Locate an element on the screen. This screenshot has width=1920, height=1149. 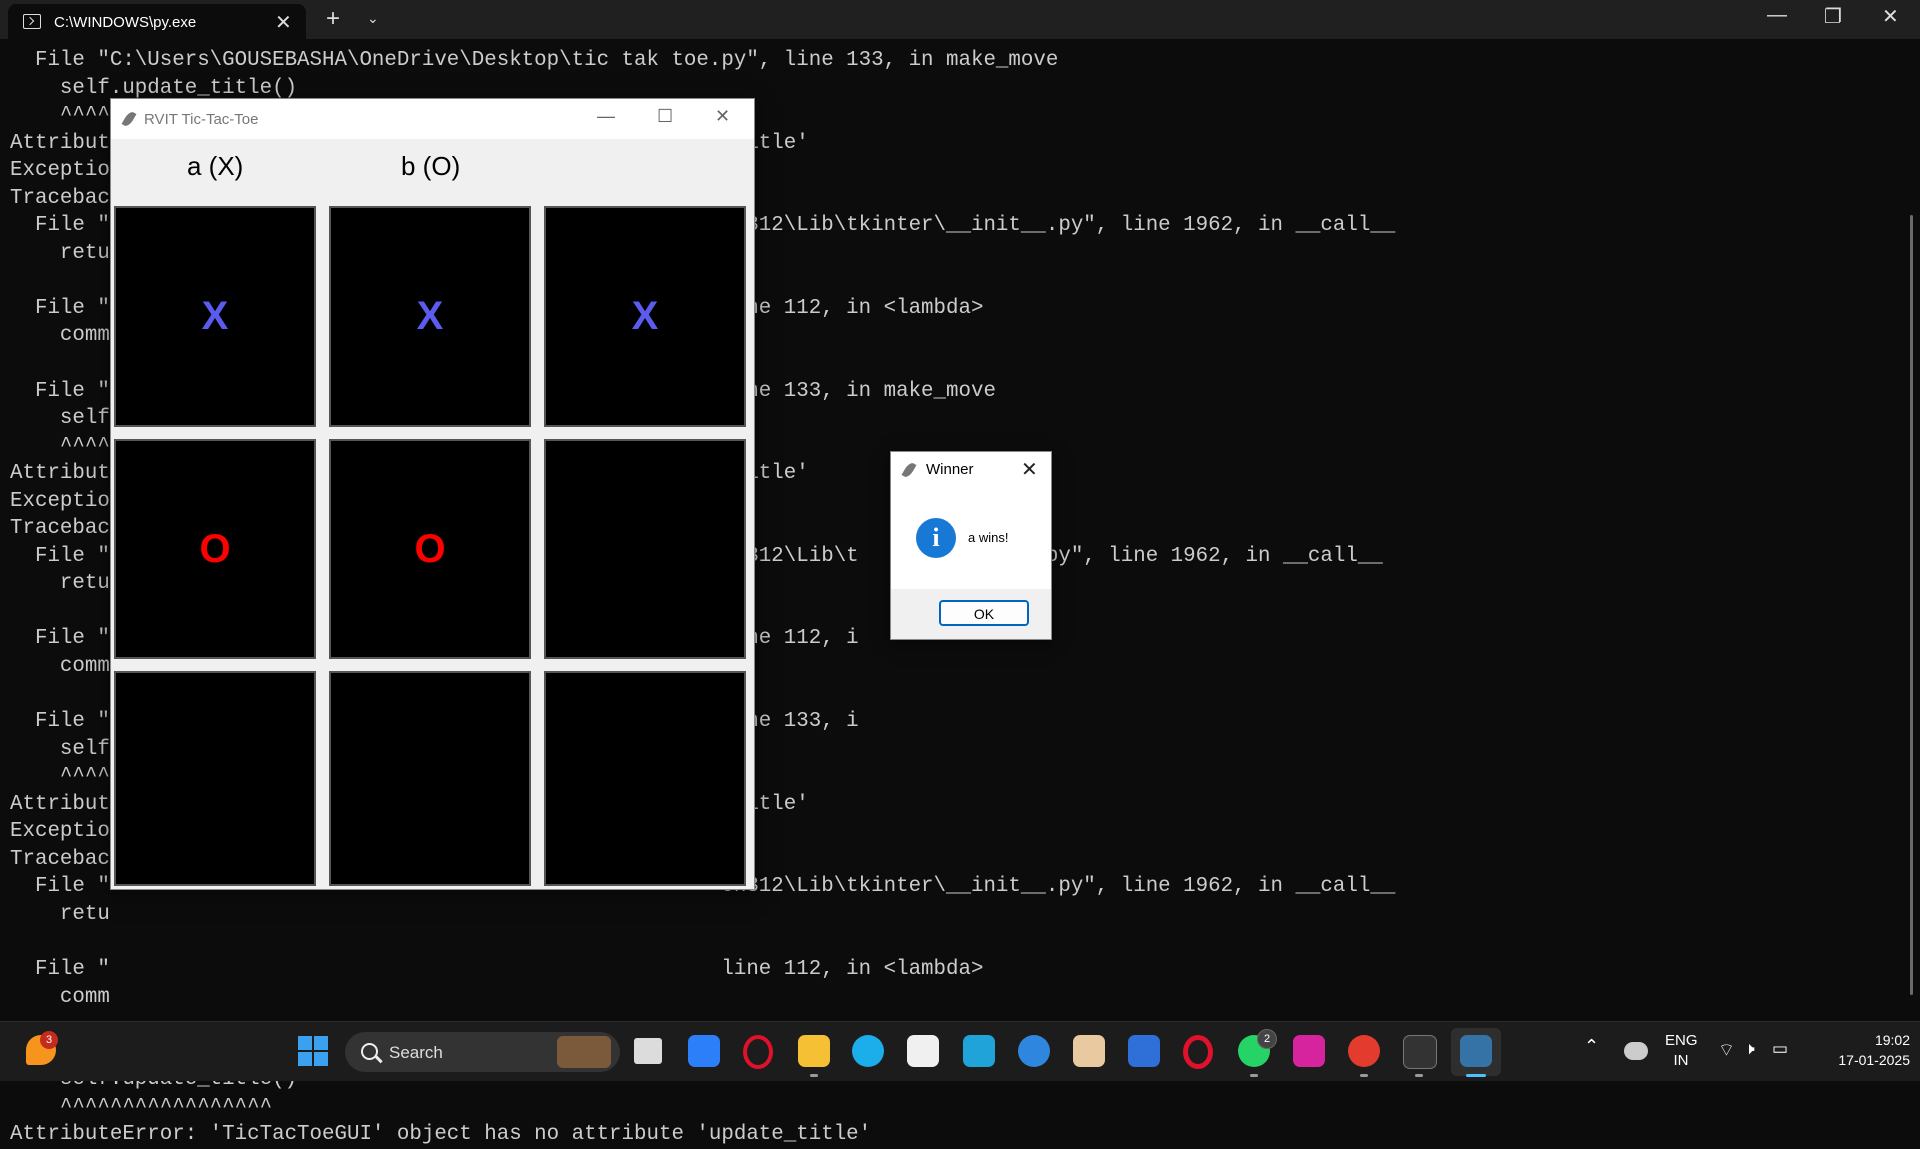
terminal-tab: C:\WINDOWS\py.exe ✕ is located at coordinates (157, 21).